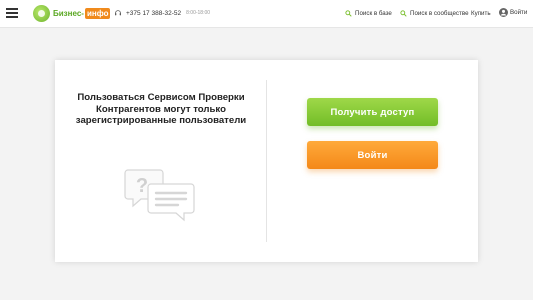 Image resolution: width=533 pixels, height=300 pixels. Describe the element at coordinates (372, 112) in the screenshot. I see `get-access-button: Получить доступ` at that location.